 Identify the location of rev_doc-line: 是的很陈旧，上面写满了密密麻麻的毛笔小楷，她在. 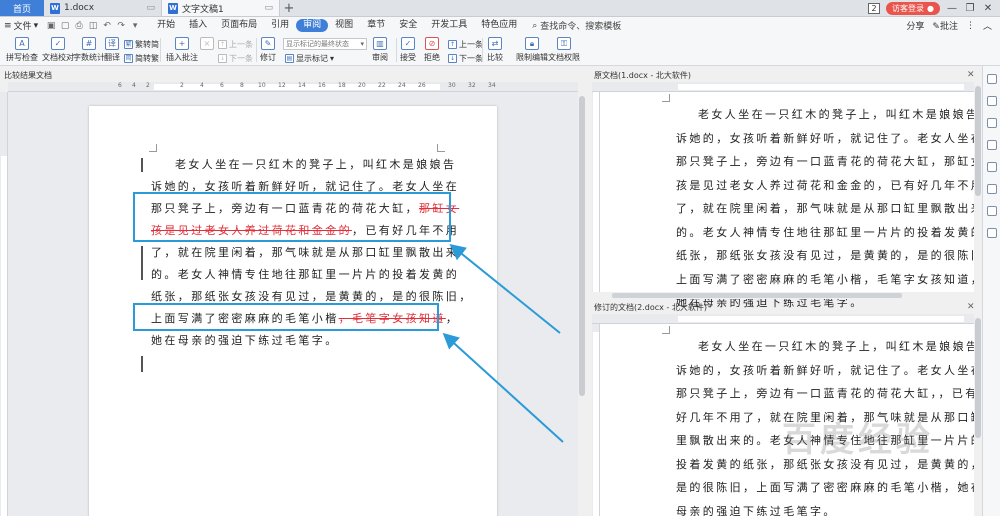
(830, 487).